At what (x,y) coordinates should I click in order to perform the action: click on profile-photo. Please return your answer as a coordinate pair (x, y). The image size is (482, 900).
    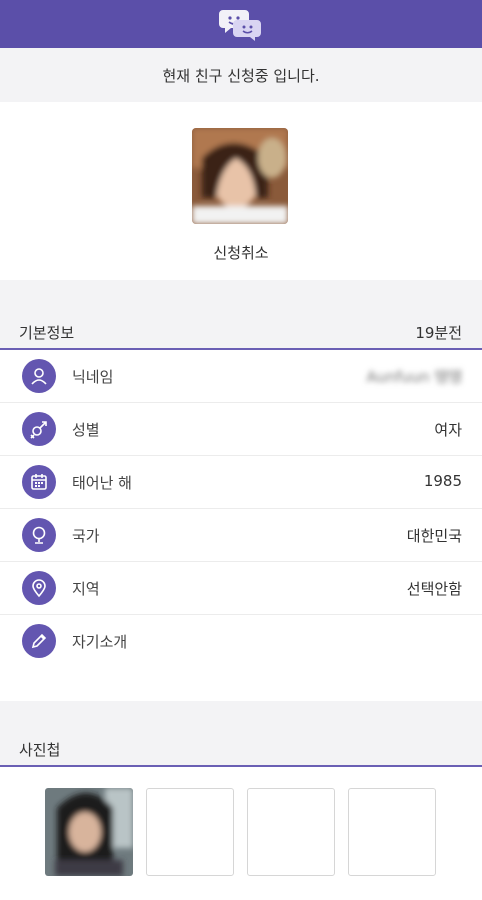
    Looking at the image, I should click on (240, 176).